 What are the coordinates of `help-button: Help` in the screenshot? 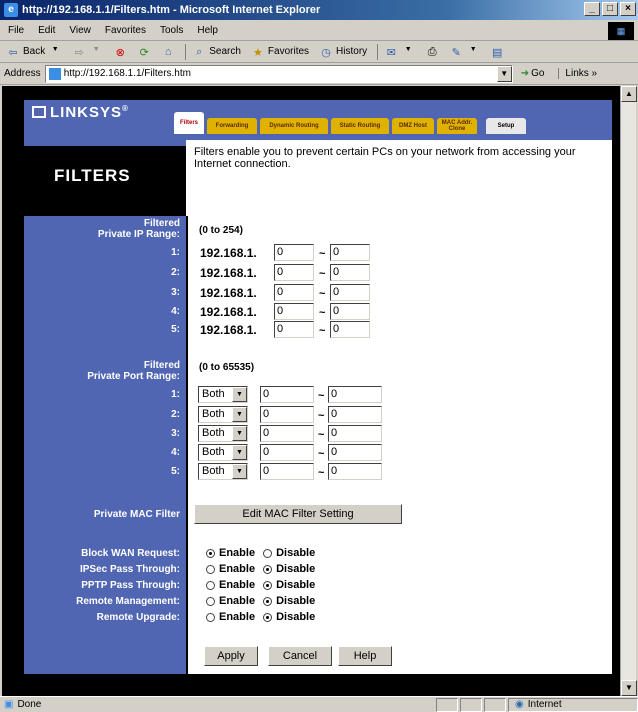 It's located at (365, 656).